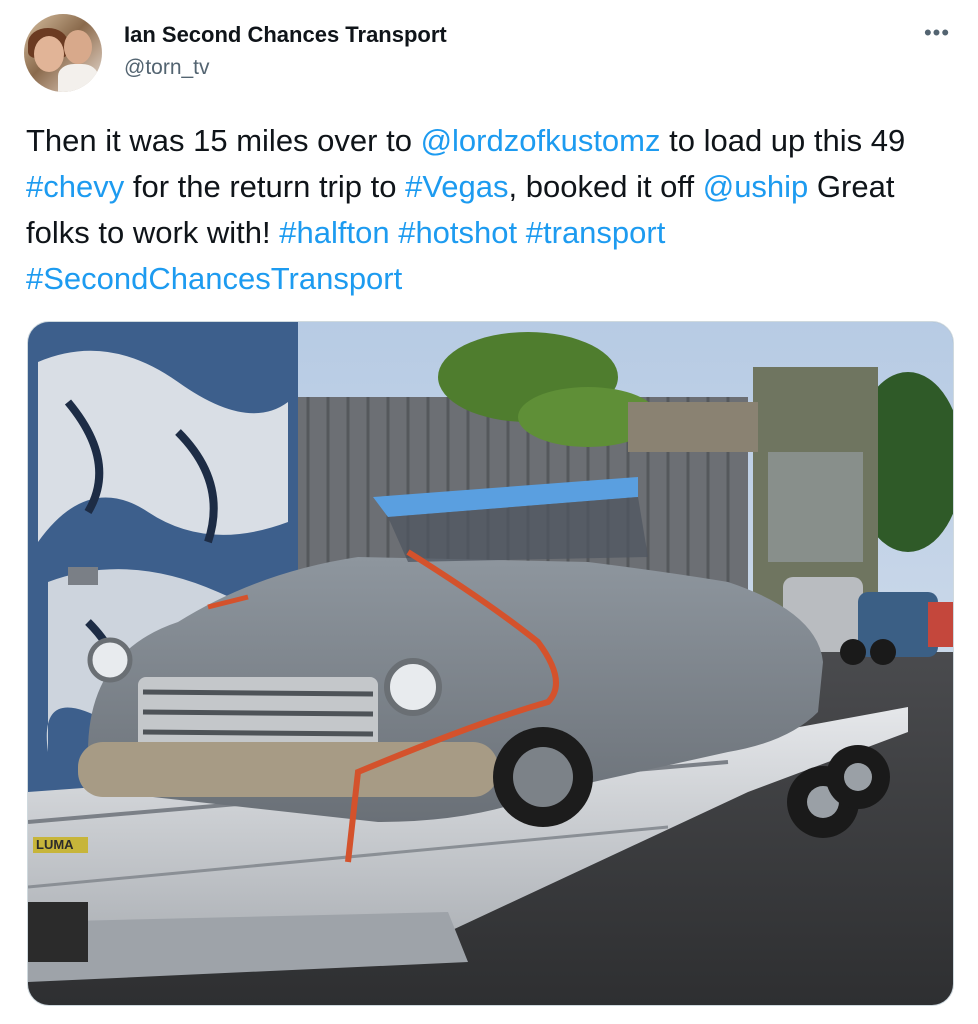  I want to click on trailer-brand-label: LUMA, so click(55, 844).